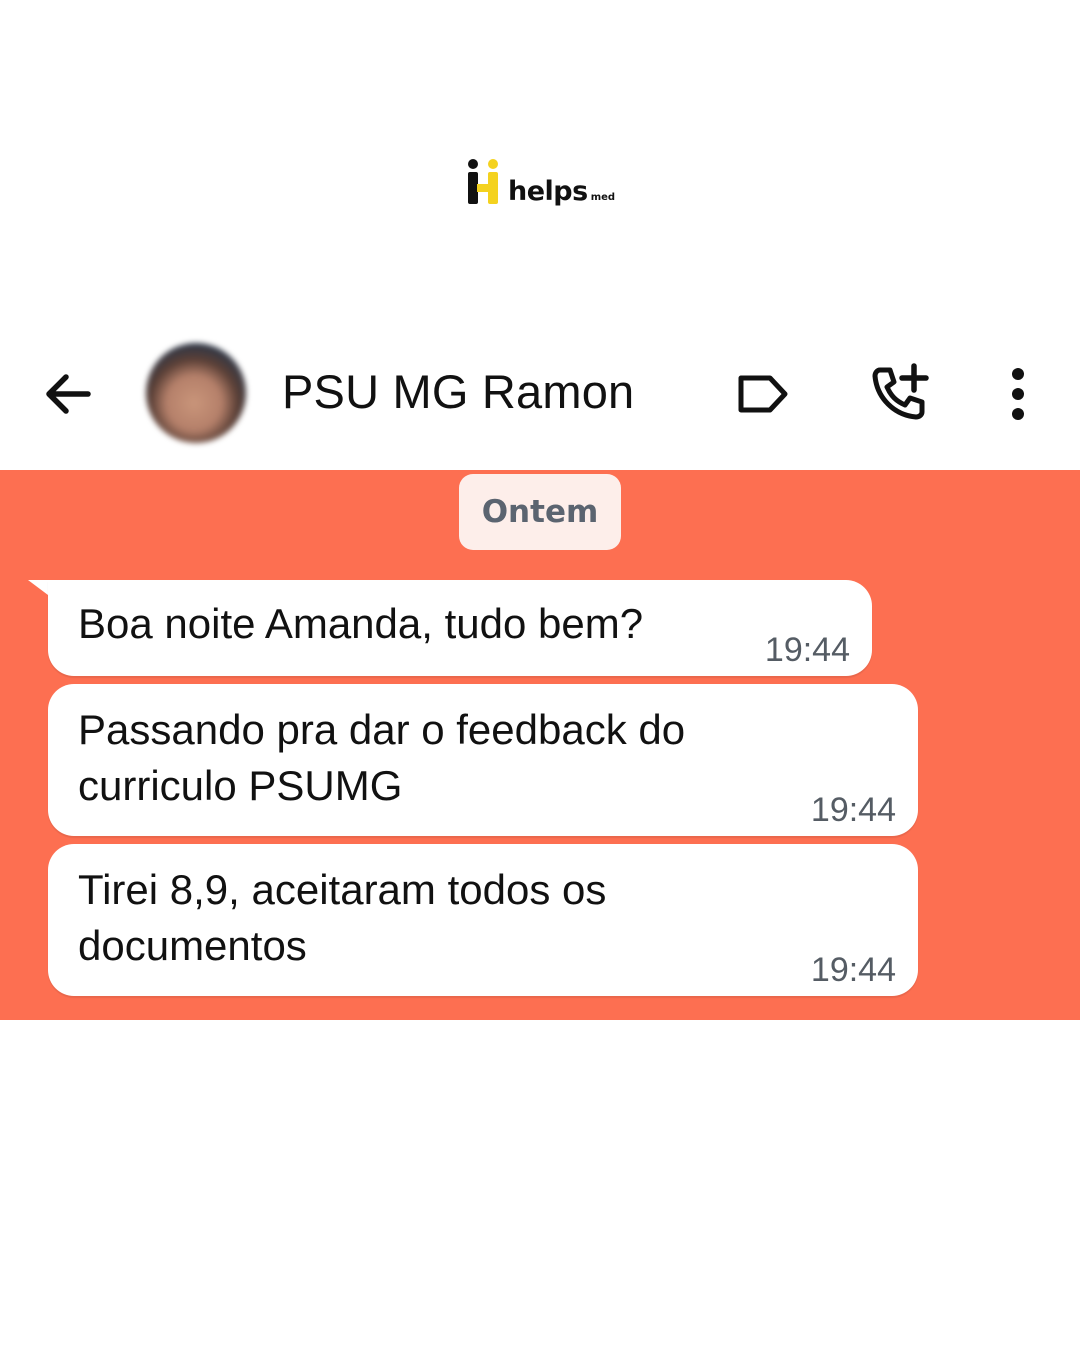 Image resolution: width=1080 pixels, height=1350 pixels. What do you see at coordinates (458, 391) in the screenshot?
I see `contact-name: PSU MG Ramon` at bounding box center [458, 391].